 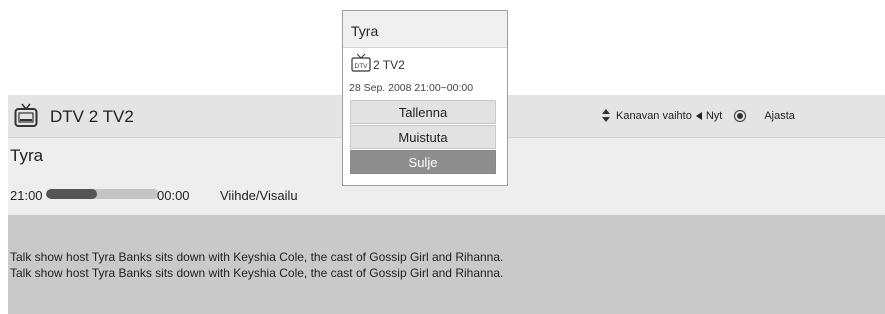 I want to click on popup-header: Tyra, so click(x=425, y=29).